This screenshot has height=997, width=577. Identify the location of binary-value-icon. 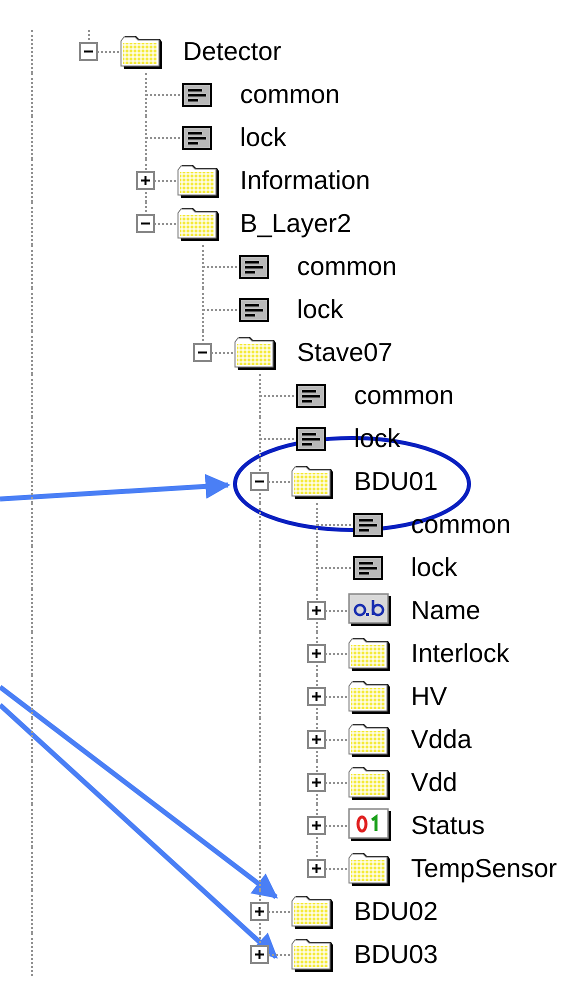
(370, 825).